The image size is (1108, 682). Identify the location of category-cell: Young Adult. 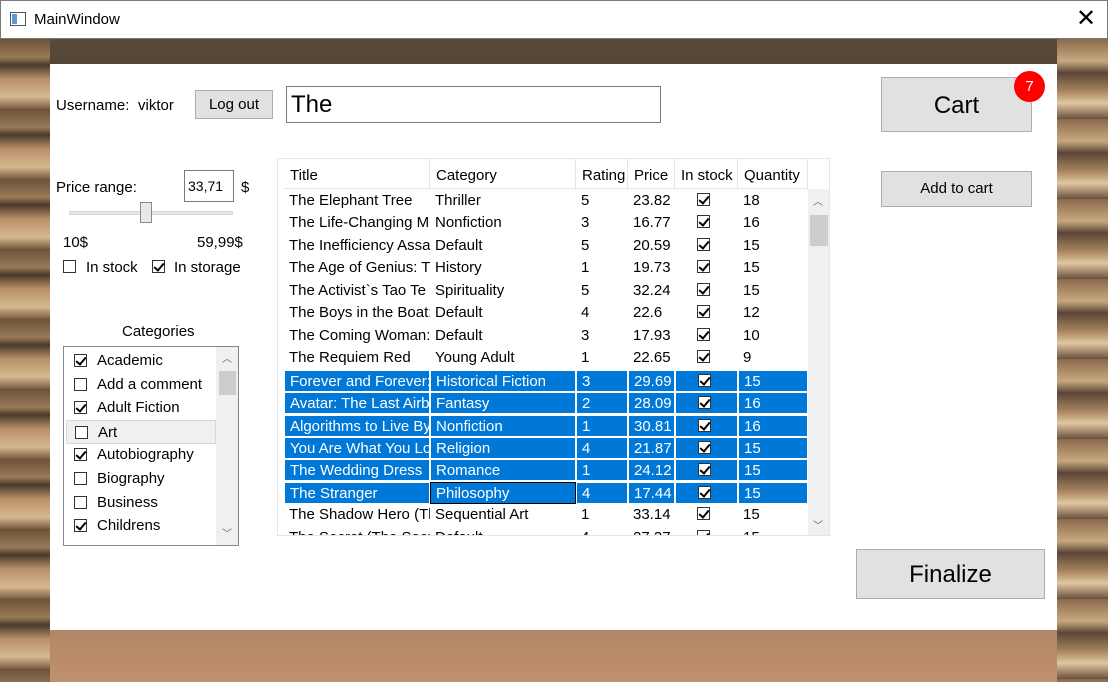
(475, 358).